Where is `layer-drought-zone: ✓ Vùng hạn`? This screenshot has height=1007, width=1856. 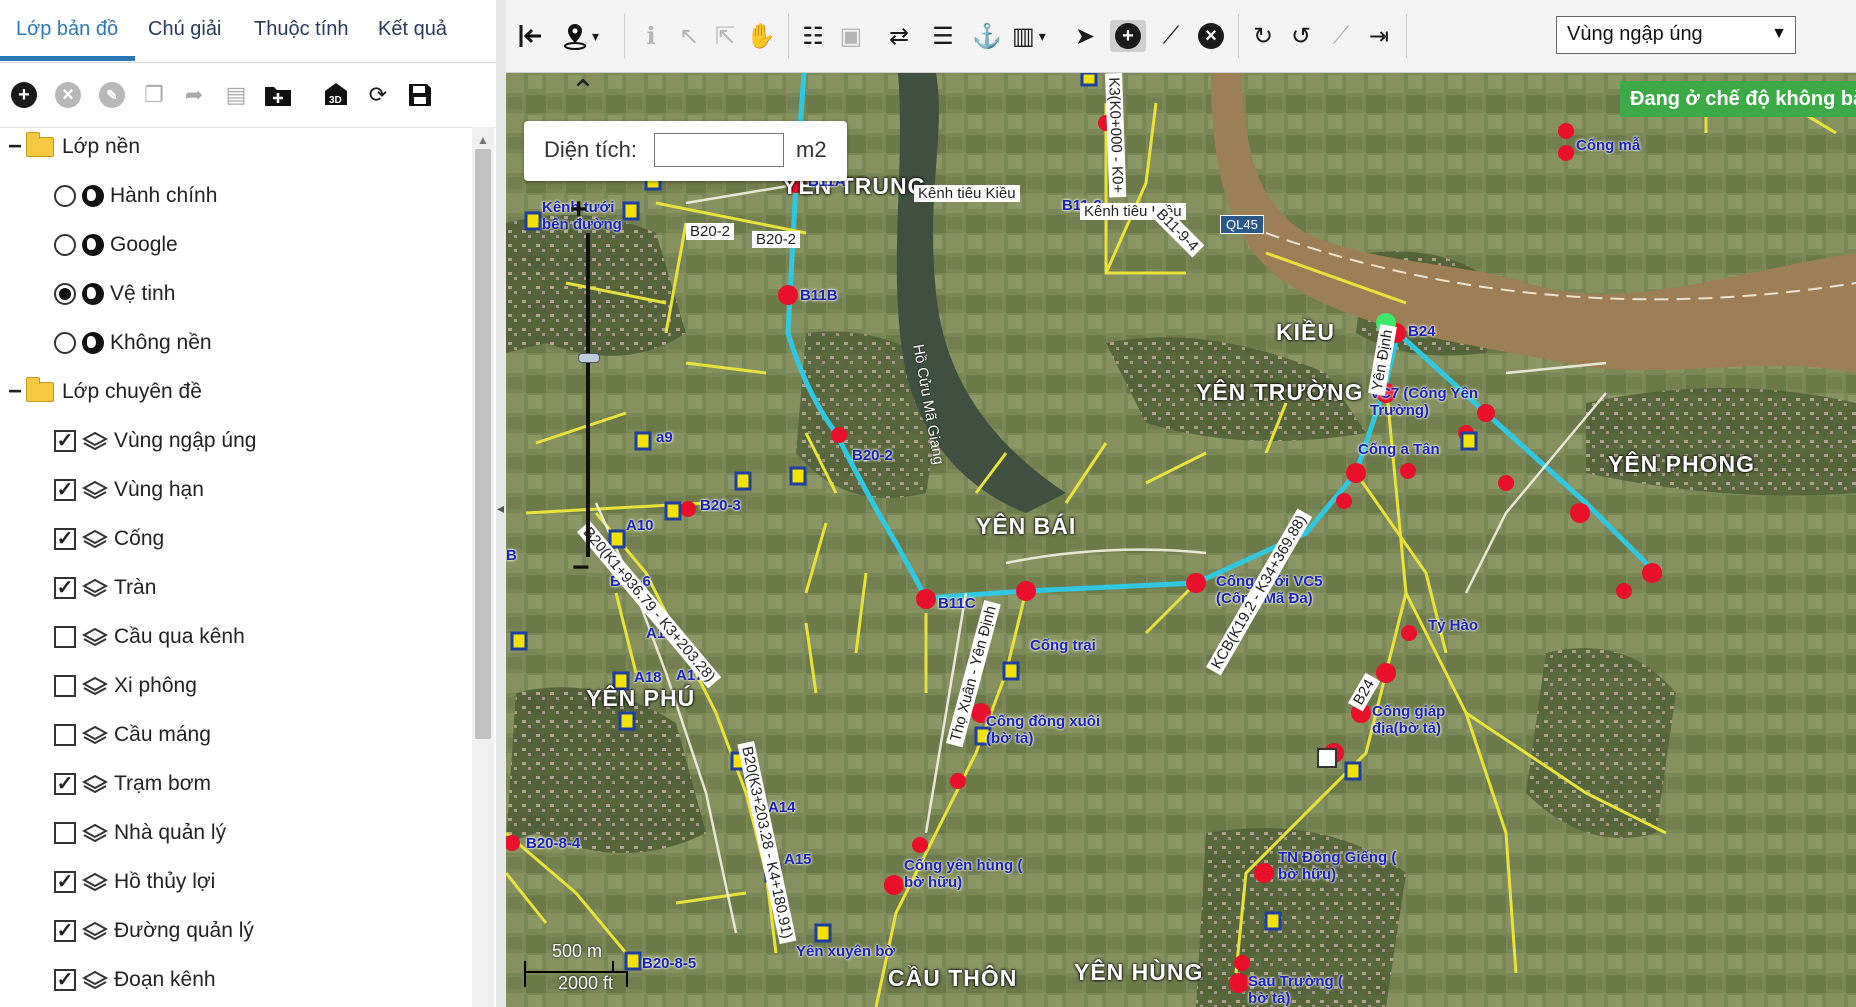 layer-drought-zone: ✓ Vùng hạn is located at coordinates (129, 490).